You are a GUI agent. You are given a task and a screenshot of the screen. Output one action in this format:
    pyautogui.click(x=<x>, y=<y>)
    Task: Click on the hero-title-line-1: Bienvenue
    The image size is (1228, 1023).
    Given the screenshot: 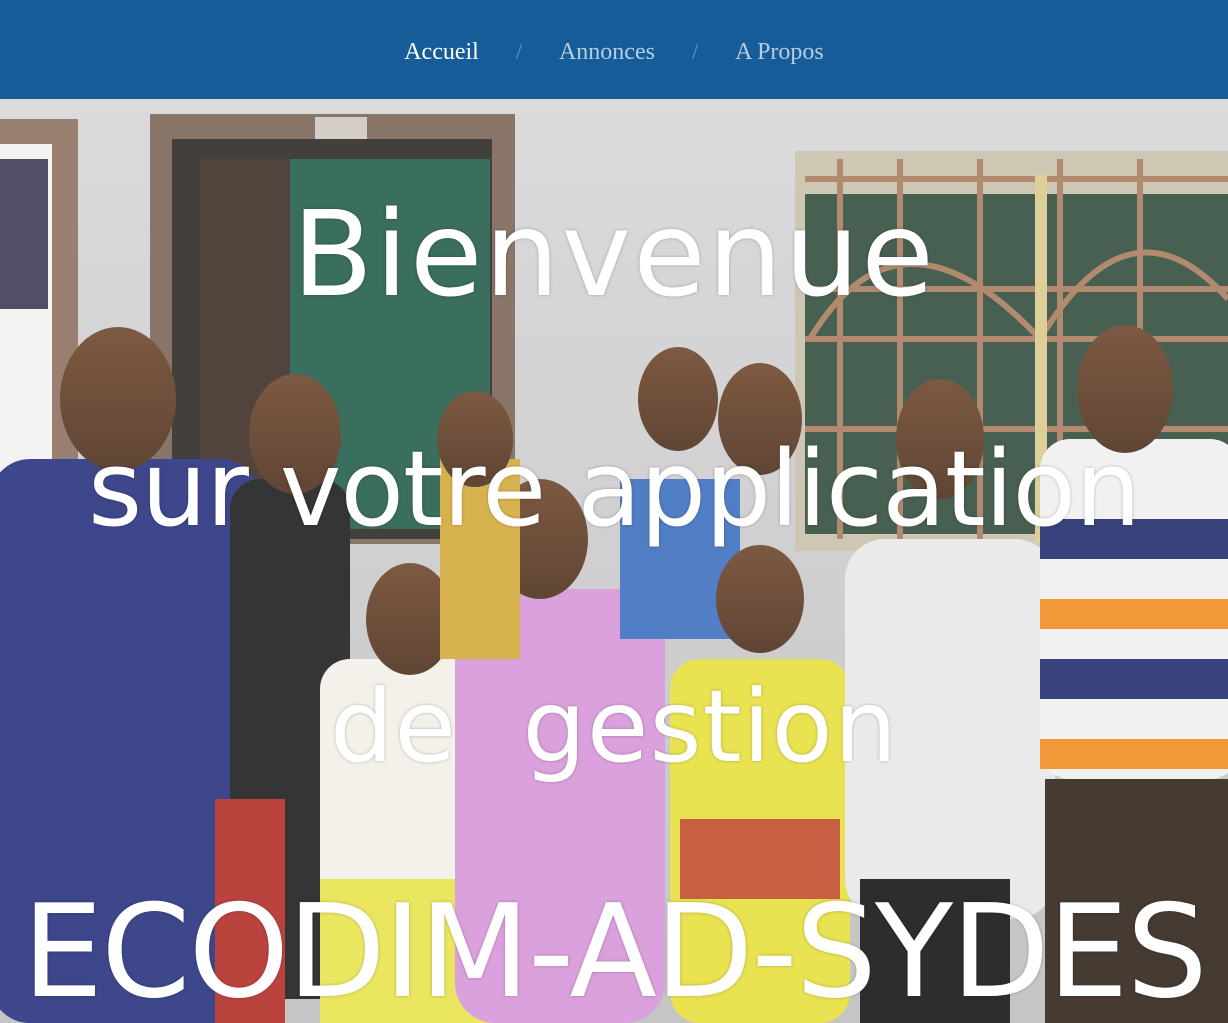 What is the action you would take?
    pyautogui.click(x=614, y=254)
    